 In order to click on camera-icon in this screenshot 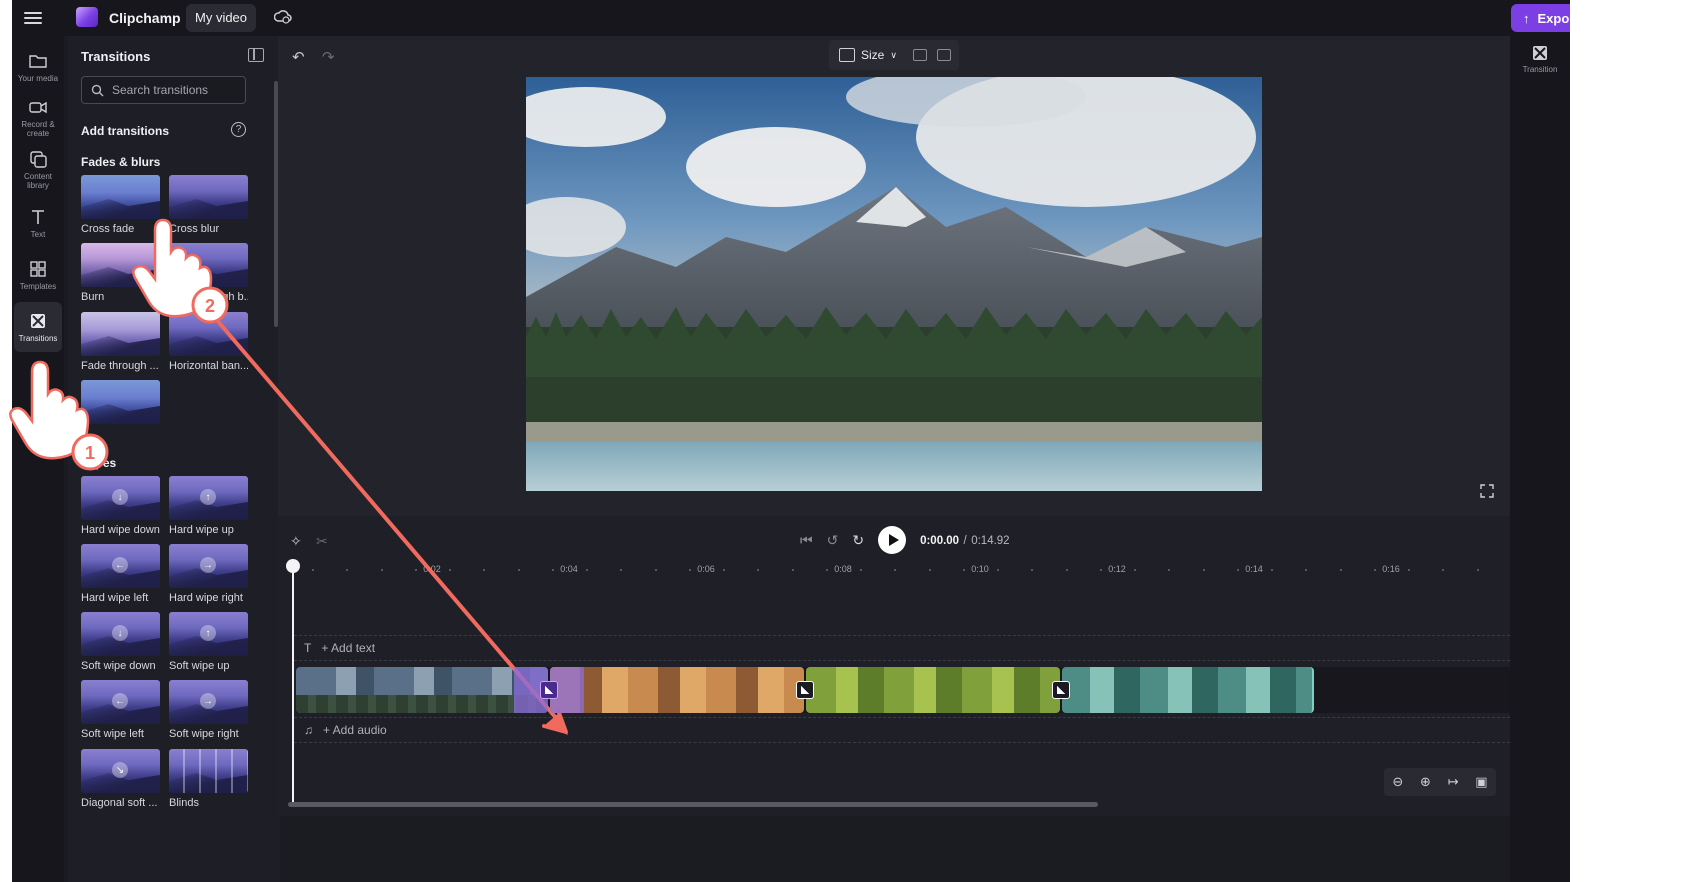, I will do `click(38, 107)`.